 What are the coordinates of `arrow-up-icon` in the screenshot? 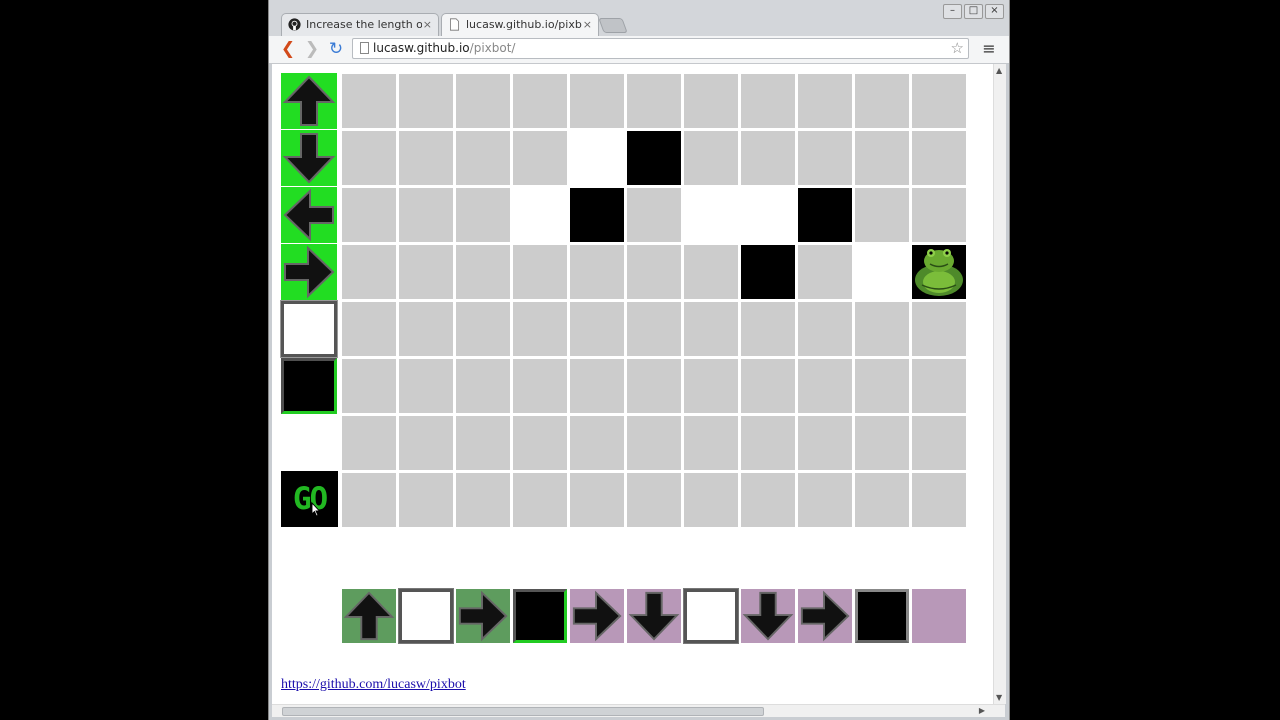 It's located at (369, 616).